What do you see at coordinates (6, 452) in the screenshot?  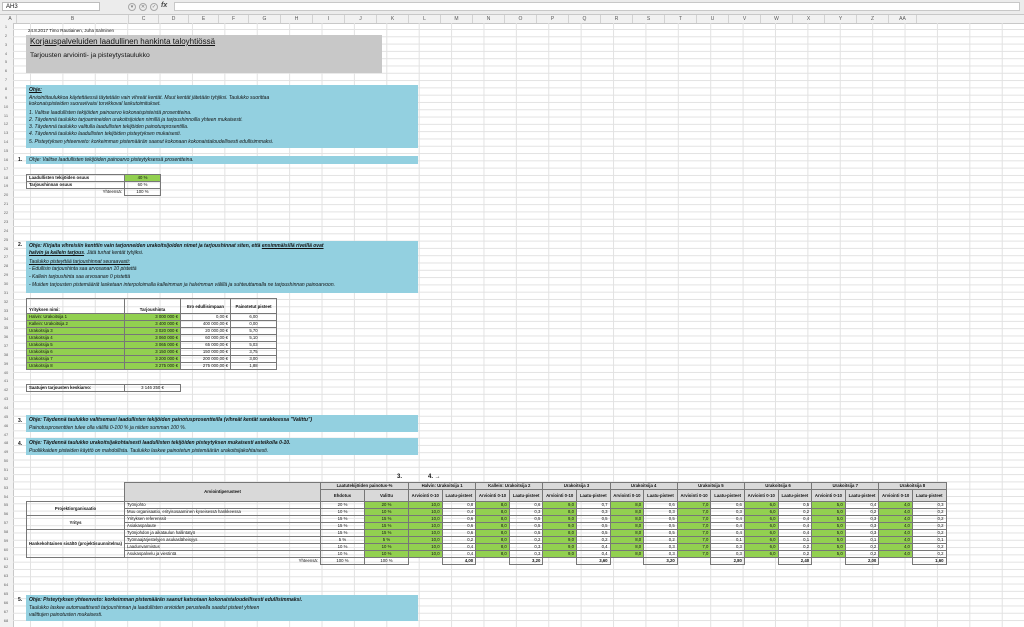 I see `row-header-cell: 49` at bounding box center [6, 452].